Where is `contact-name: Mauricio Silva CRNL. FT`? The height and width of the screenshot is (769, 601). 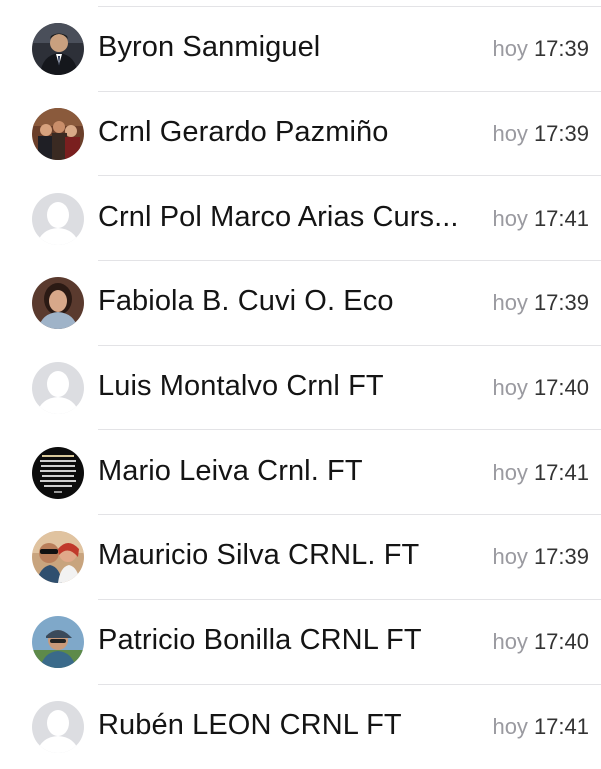
contact-name: Mauricio Silva CRNL. FT is located at coordinates (288, 555).